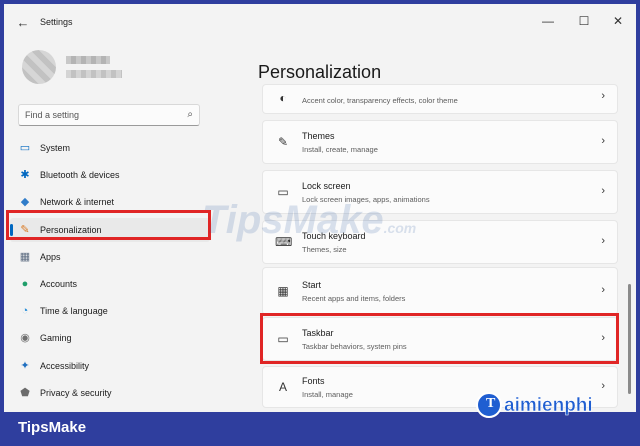  Describe the element at coordinates (65, 365) in the screenshot. I see `sidebar-item-label: Accessibility` at that location.